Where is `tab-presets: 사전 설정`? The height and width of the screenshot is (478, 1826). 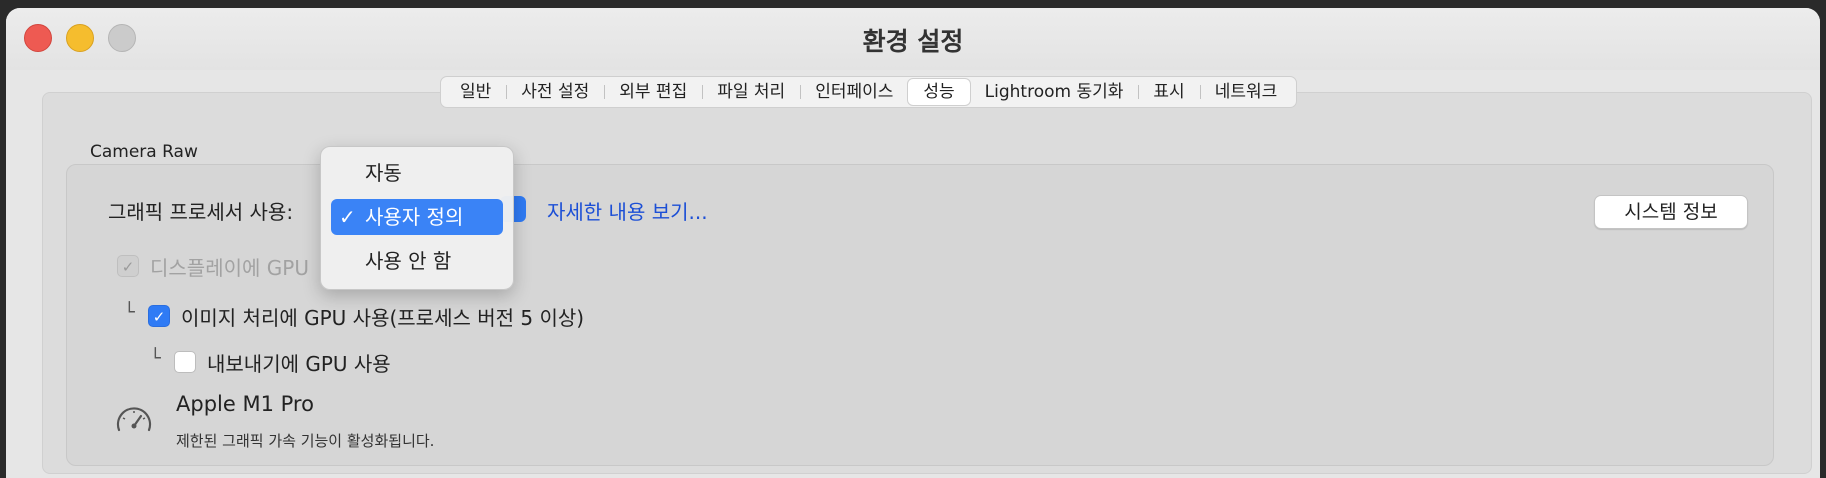 tab-presets: 사전 설정 is located at coordinates (555, 92).